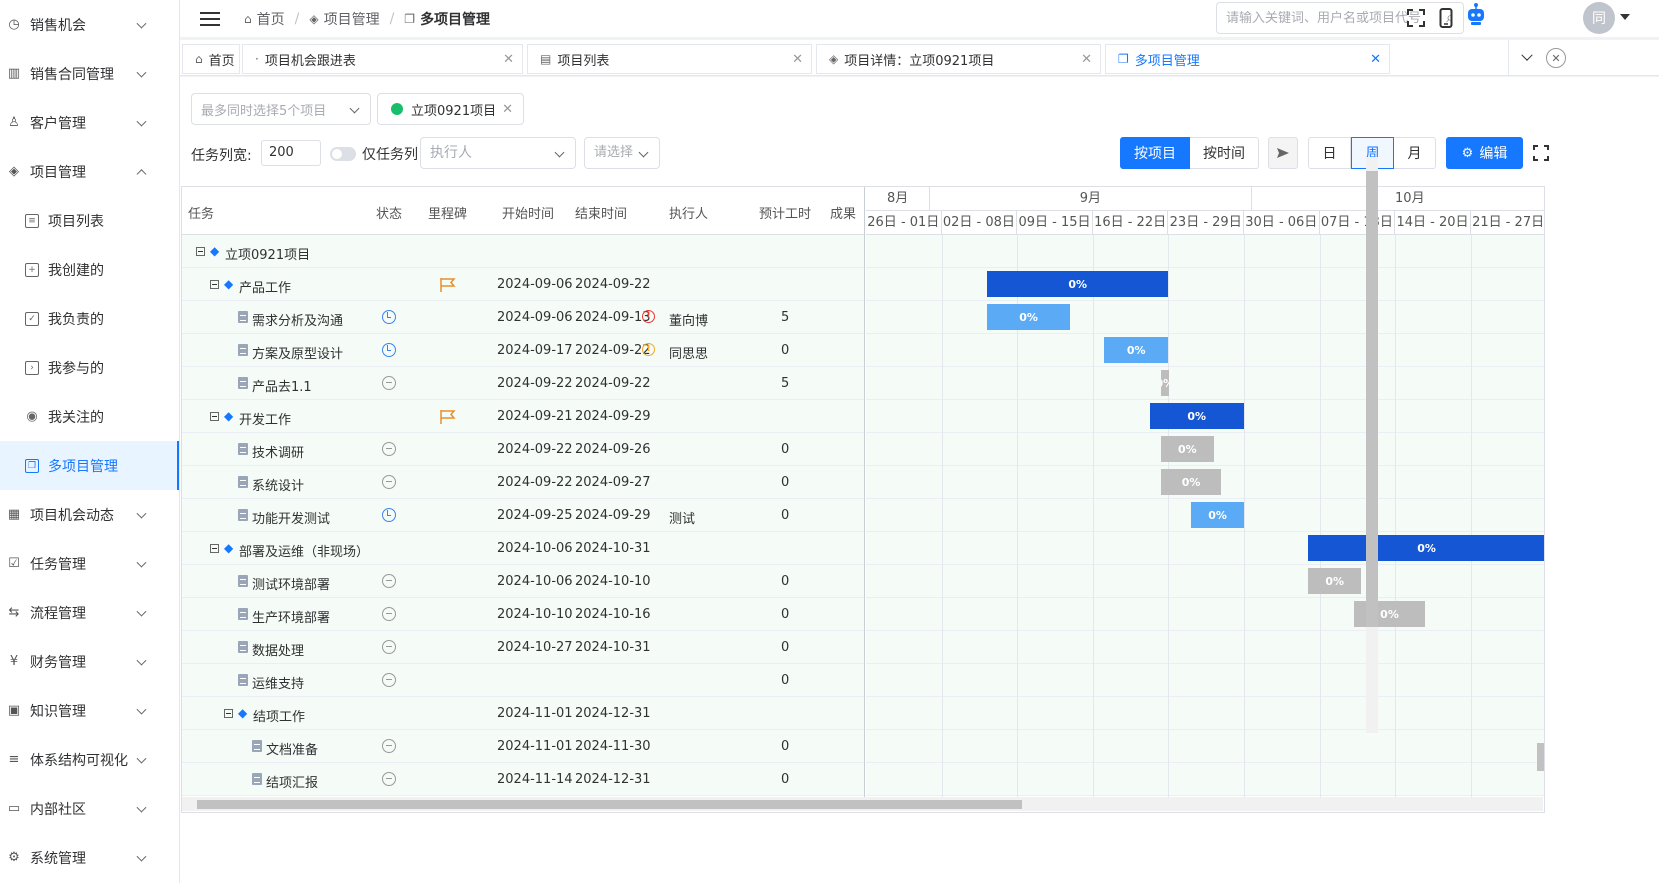  I want to click on task-name: 运维支持, so click(278, 682).